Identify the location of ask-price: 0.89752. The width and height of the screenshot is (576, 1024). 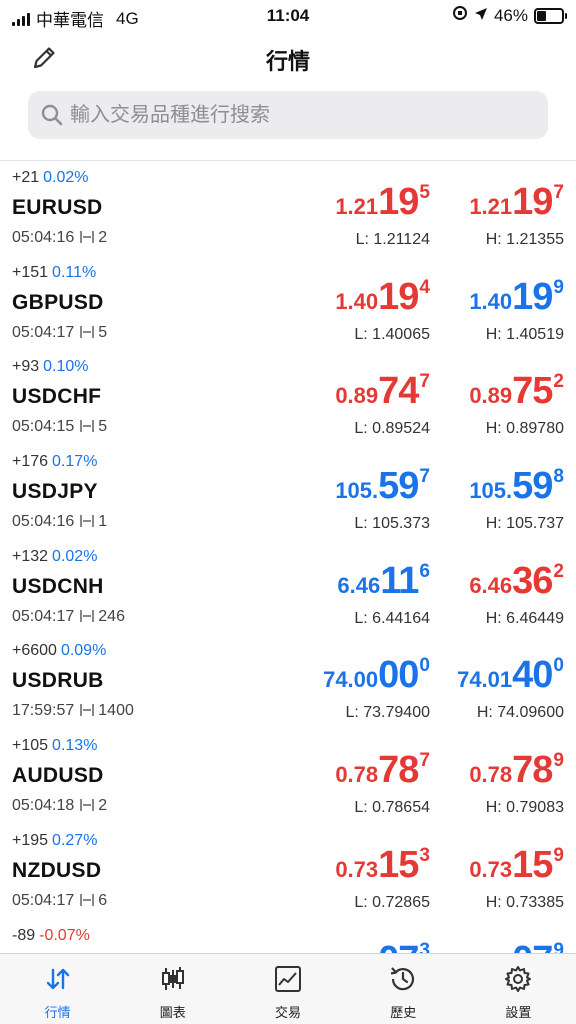
(516, 391).